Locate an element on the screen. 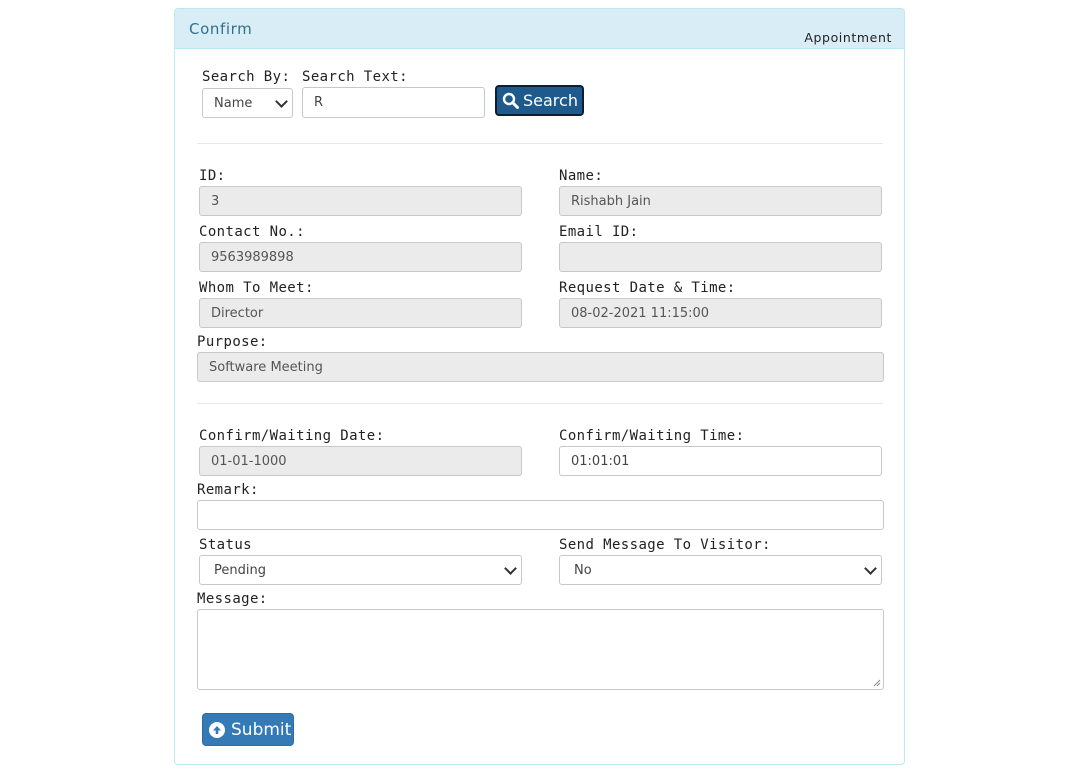  whom-to-meet-field: Director is located at coordinates (360, 313).